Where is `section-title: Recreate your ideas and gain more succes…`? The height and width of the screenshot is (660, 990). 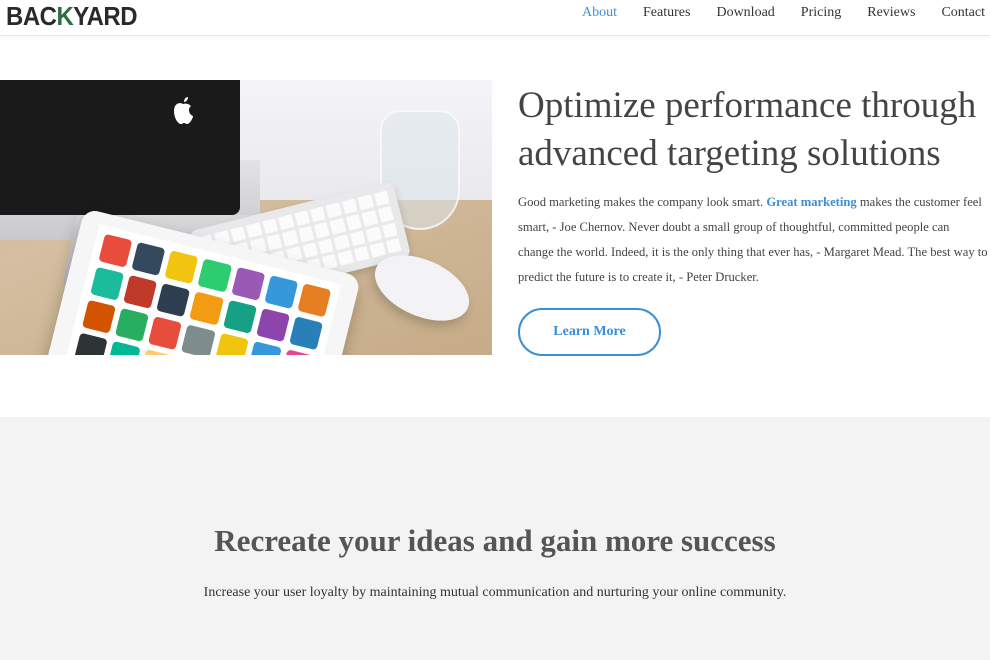 section-title: Recreate your ideas and gain more succes… is located at coordinates (495, 540).